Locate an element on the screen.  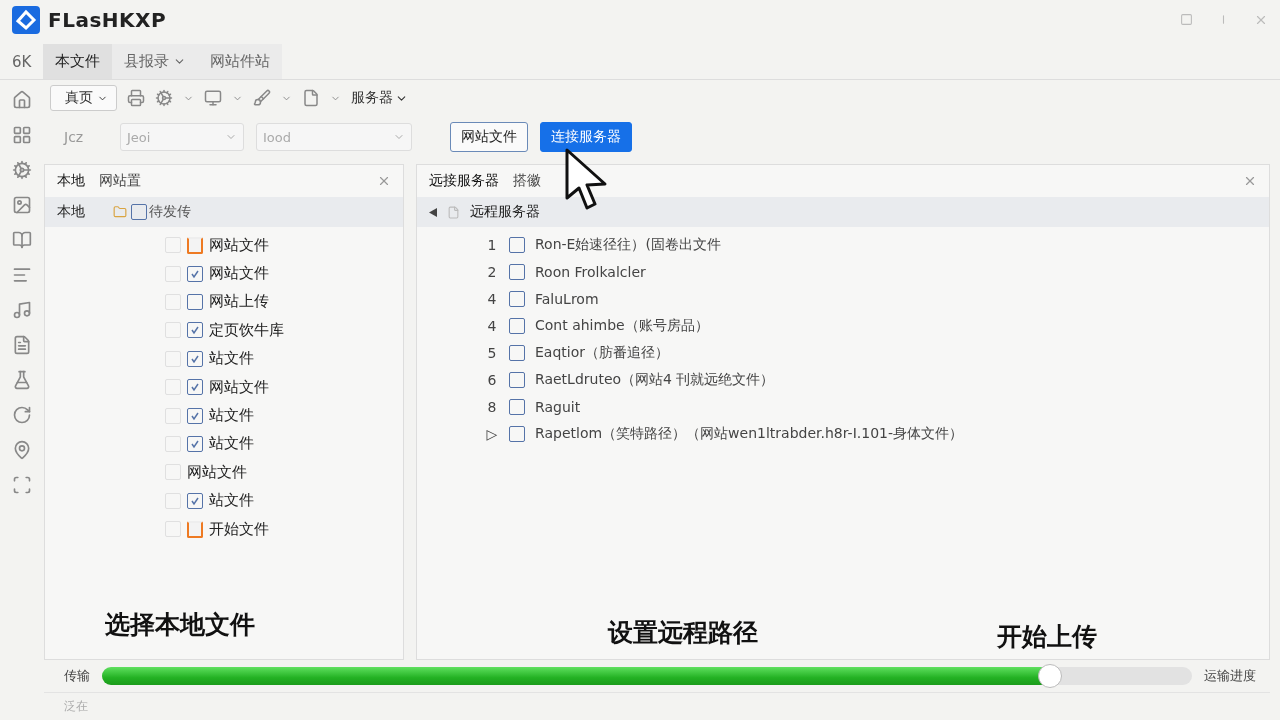
music-icon is located at coordinates (22, 310).